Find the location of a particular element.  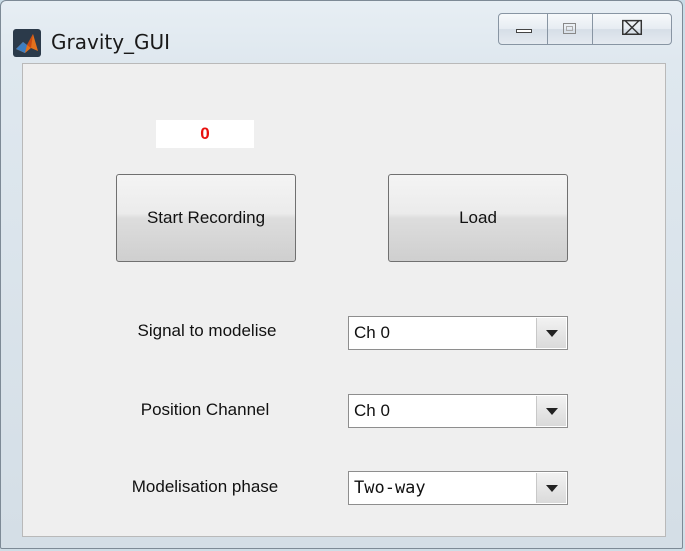

maximize-icon is located at coordinates (569, 28).